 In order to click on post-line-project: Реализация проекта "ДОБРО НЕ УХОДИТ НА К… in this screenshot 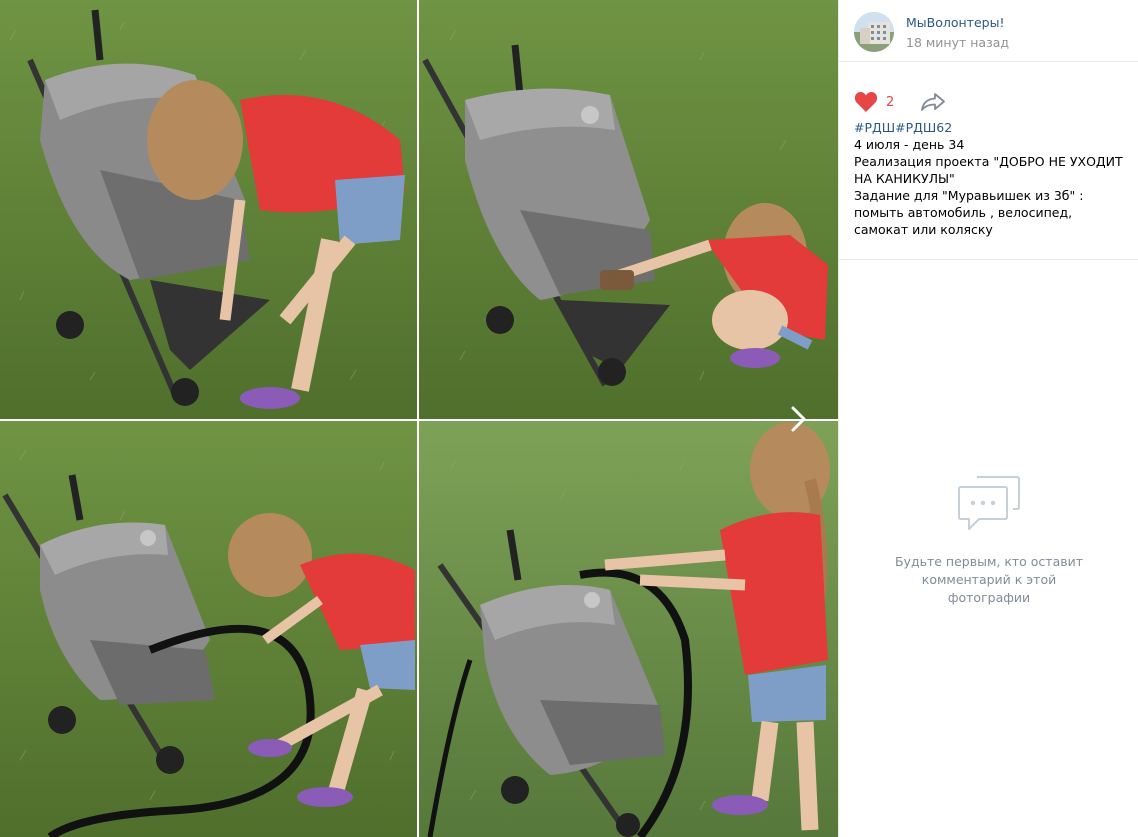, I will do `click(988, 170)`.